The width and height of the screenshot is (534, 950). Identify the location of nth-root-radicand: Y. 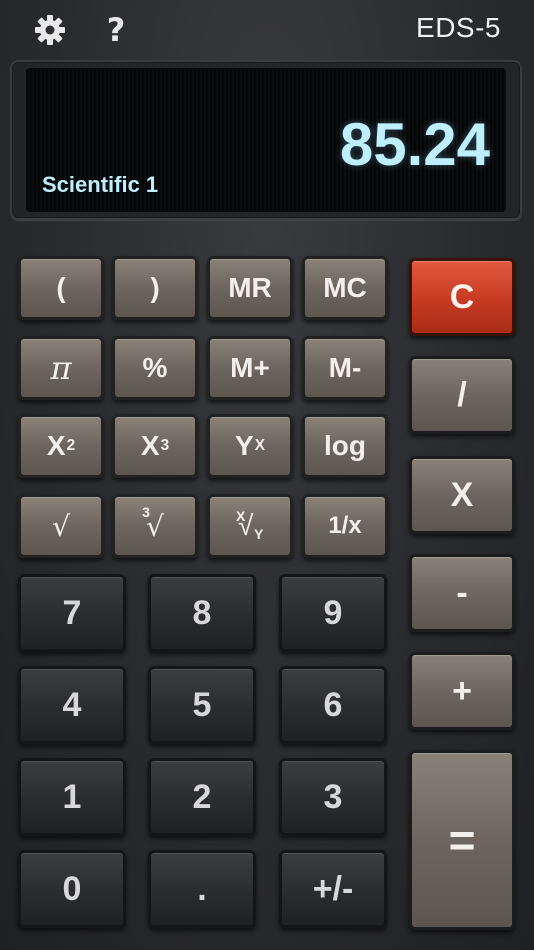
(259, 534).